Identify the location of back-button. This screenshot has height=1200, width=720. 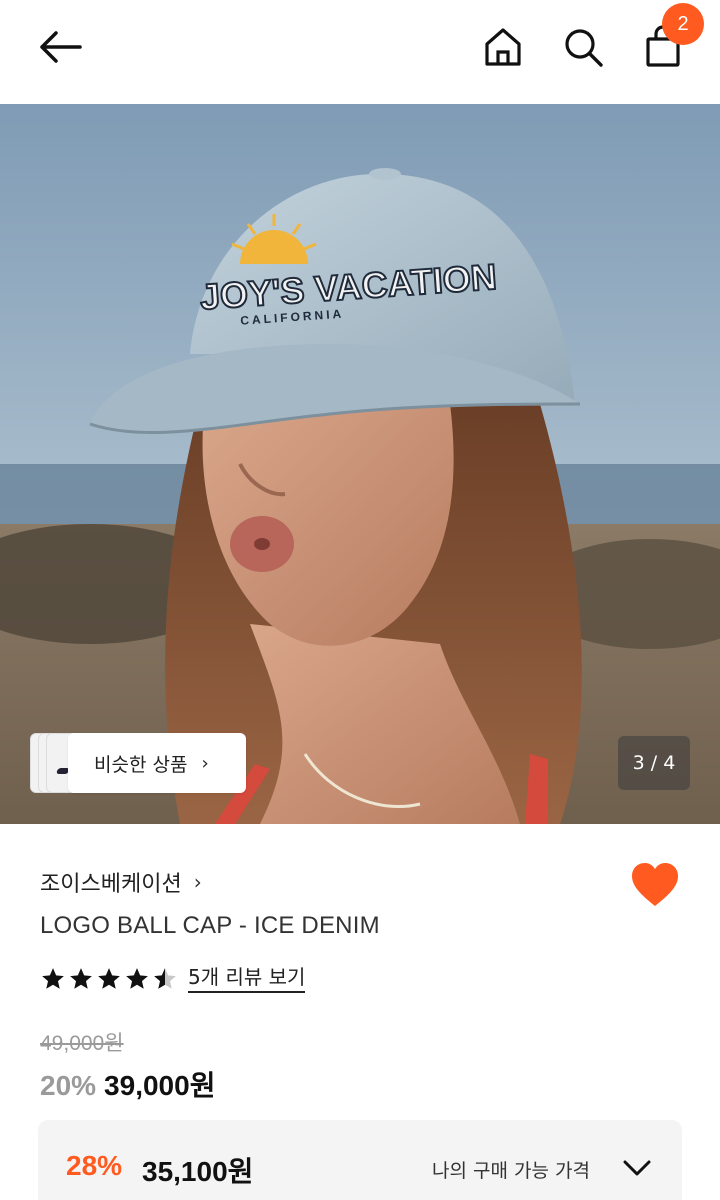
(60, 47).